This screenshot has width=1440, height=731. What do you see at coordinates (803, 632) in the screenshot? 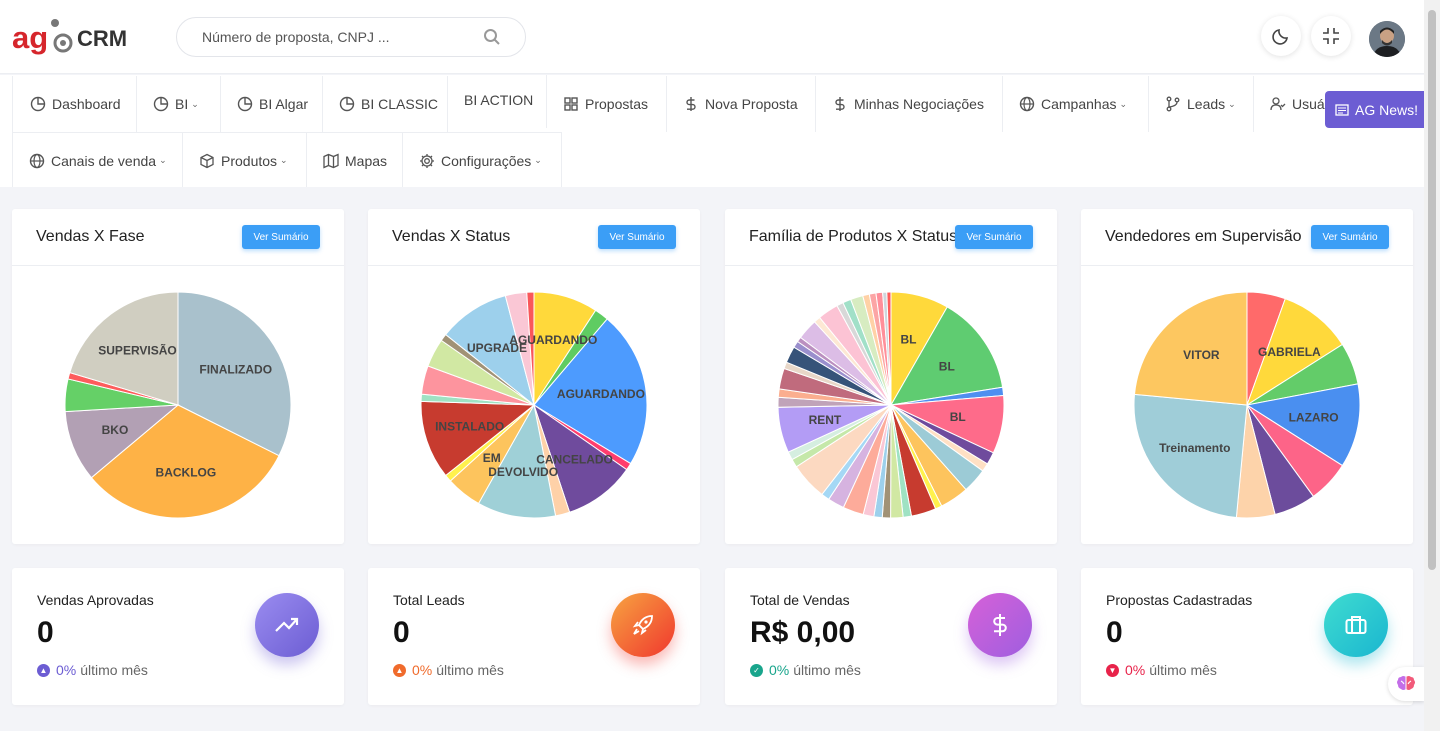
I see `stat-value: R$ 0,00` at bounding box center [803, 632].